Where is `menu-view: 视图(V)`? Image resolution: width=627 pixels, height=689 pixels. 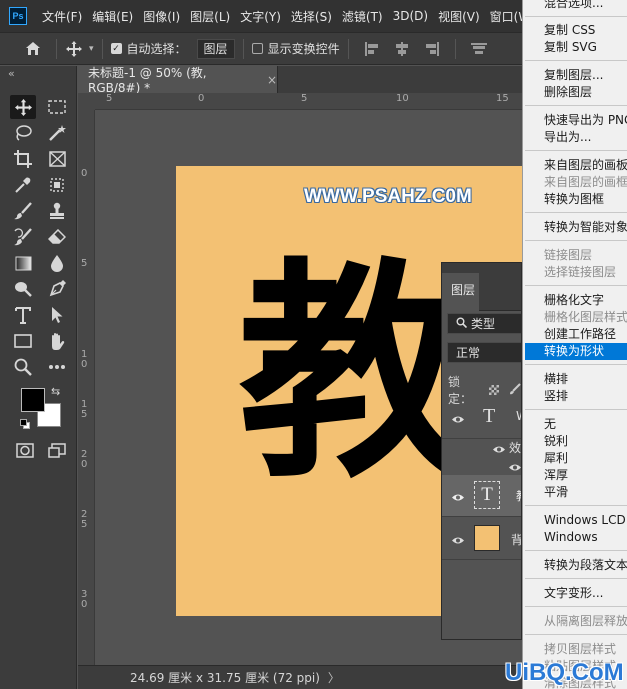
menu-view: 视图(V) is located at coordinates (459, 16).